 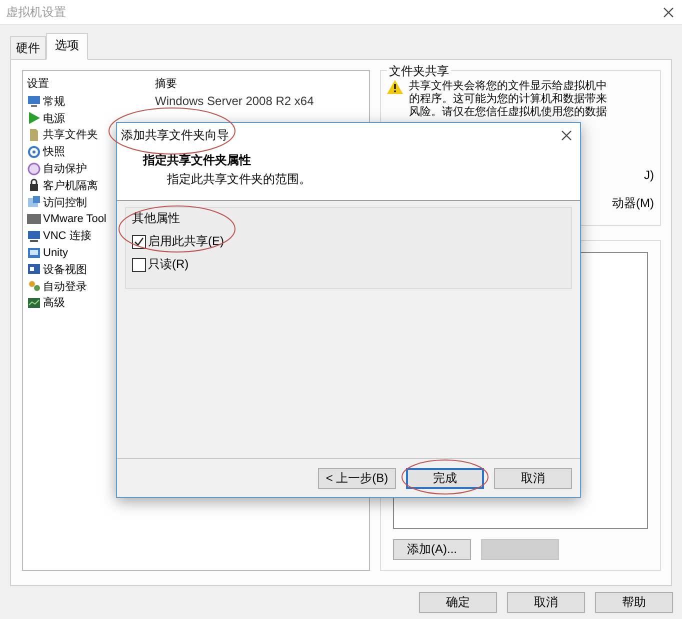 What do you see at coordinates (445, 478) in the screenshot?
I see `wizard-button: 完成` at bounding box center [445, 478].